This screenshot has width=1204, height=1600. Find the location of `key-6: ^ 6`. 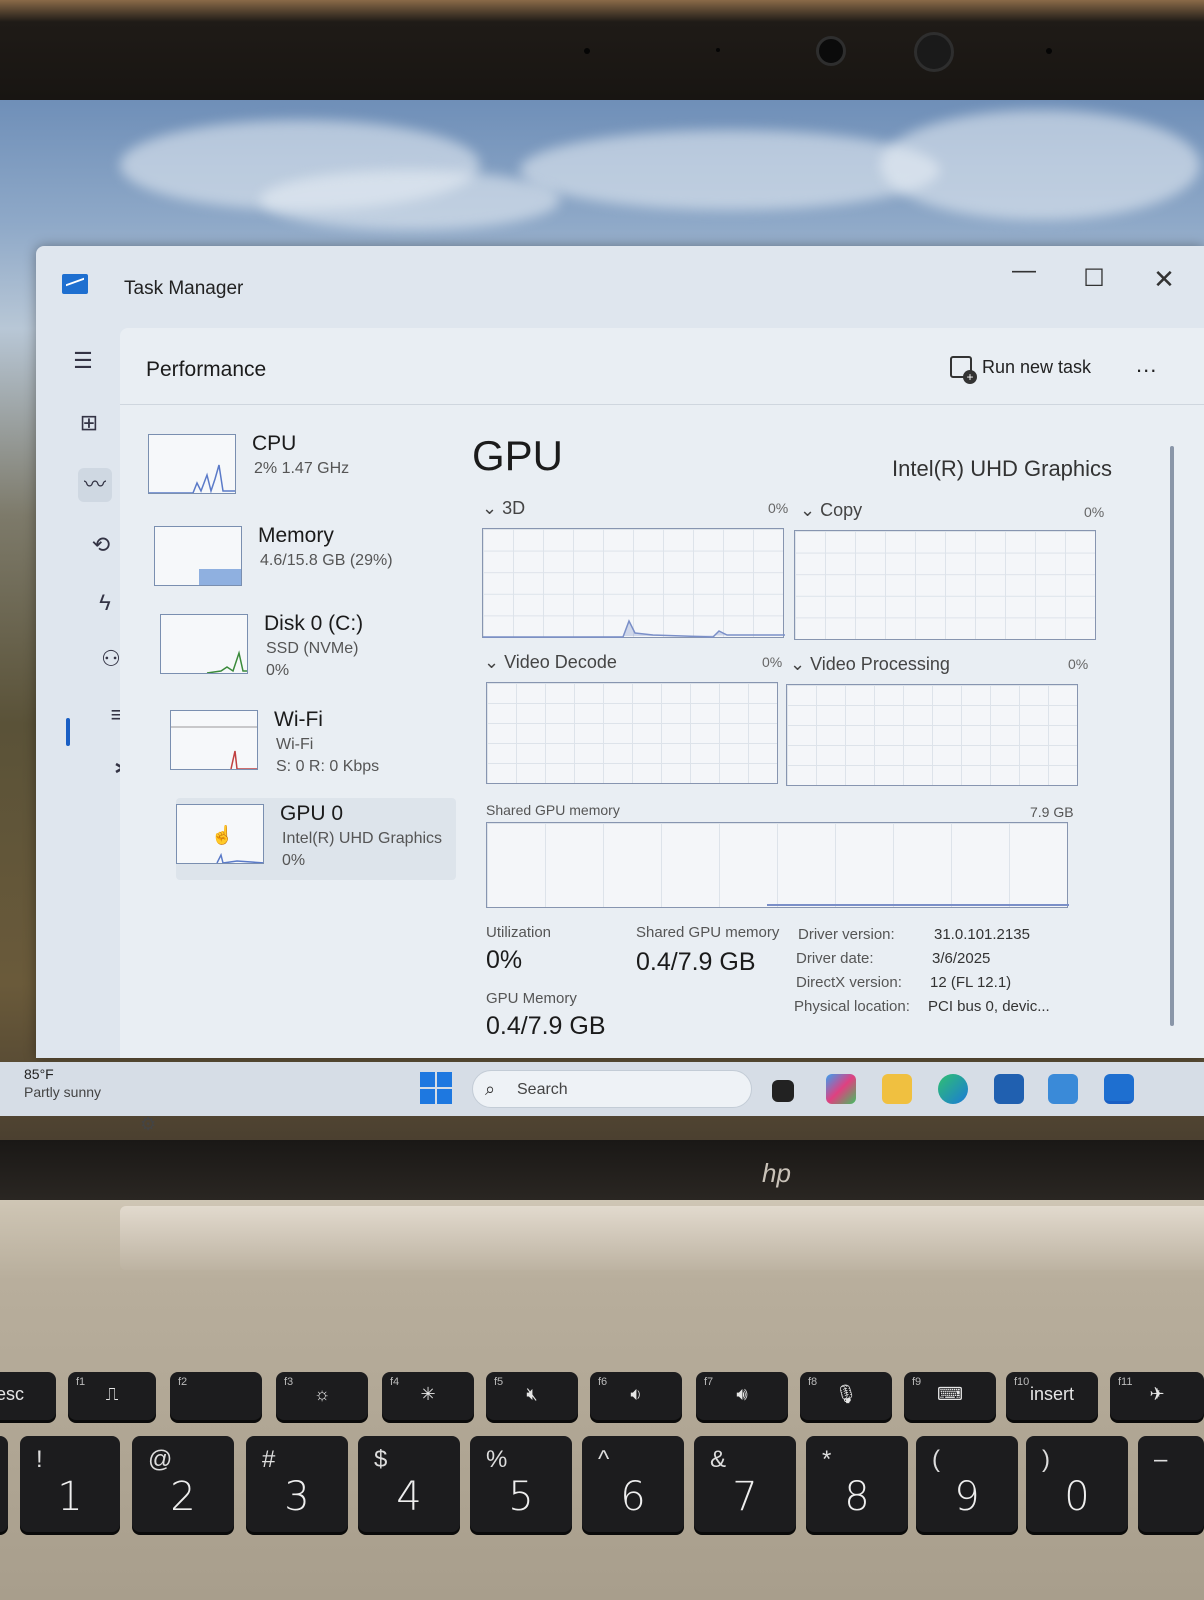

key-6: ^ 6 is located at coordinates (633, 1484).